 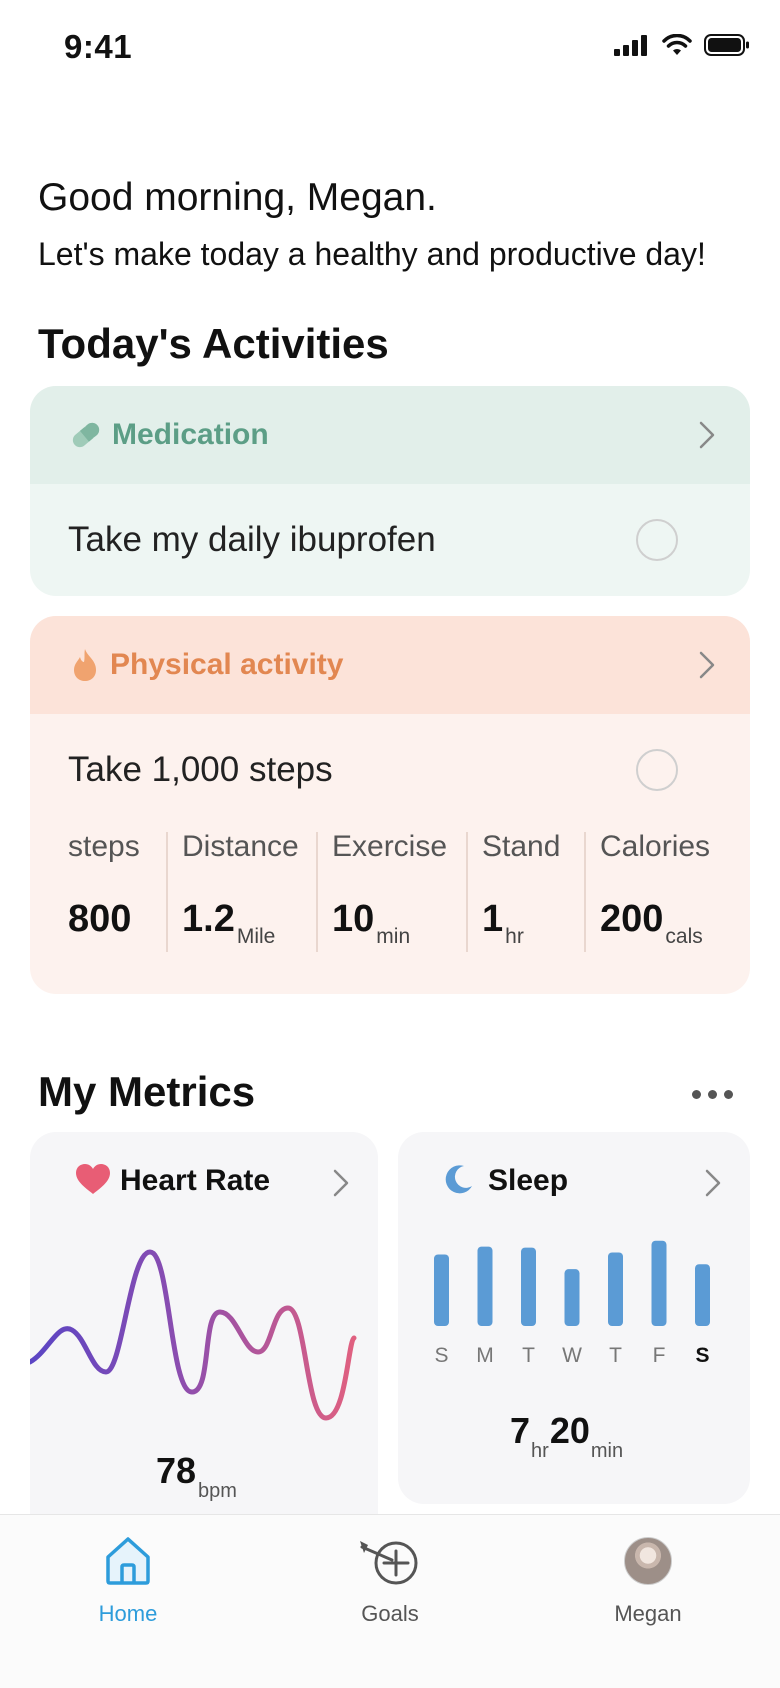 I want to click on sleep-hours-number: 7, so click(x=520, y=1430).